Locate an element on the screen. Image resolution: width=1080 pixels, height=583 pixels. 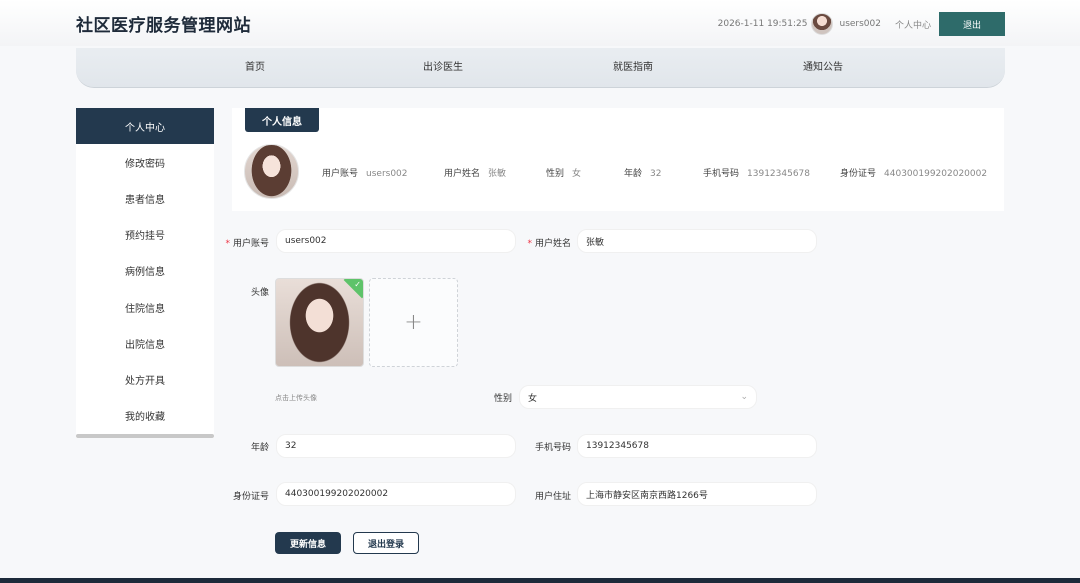
age-label: 年龄 is located at coordinates (259, 448).